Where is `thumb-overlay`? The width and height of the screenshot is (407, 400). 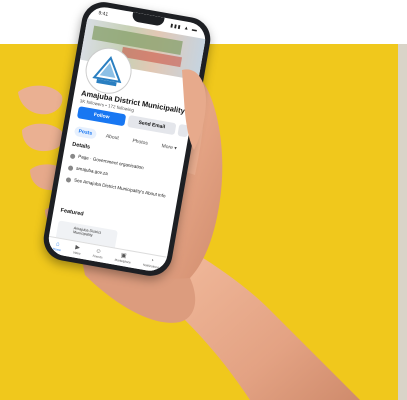
thumb-overlay is located at coordinates (194, 109).